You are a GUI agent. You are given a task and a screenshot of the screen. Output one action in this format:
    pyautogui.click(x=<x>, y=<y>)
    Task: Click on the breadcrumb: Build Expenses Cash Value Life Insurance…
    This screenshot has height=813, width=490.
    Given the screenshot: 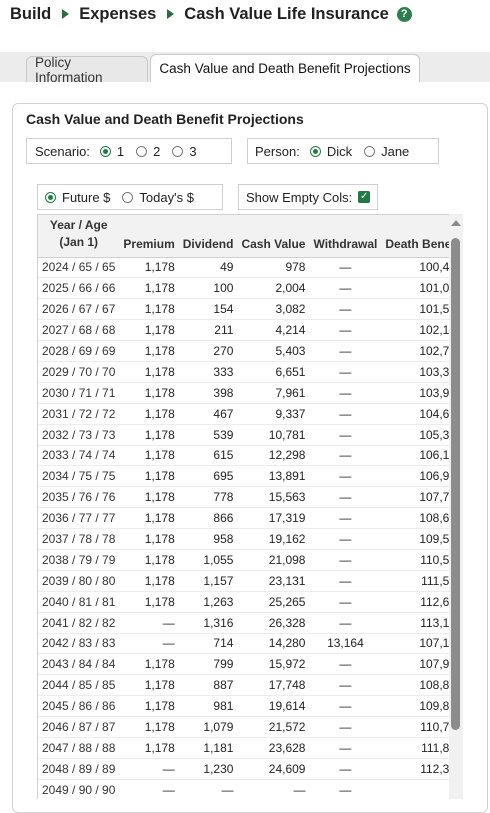 What is the action you would take?
    pyautogui.click(x=211, y=14)
    